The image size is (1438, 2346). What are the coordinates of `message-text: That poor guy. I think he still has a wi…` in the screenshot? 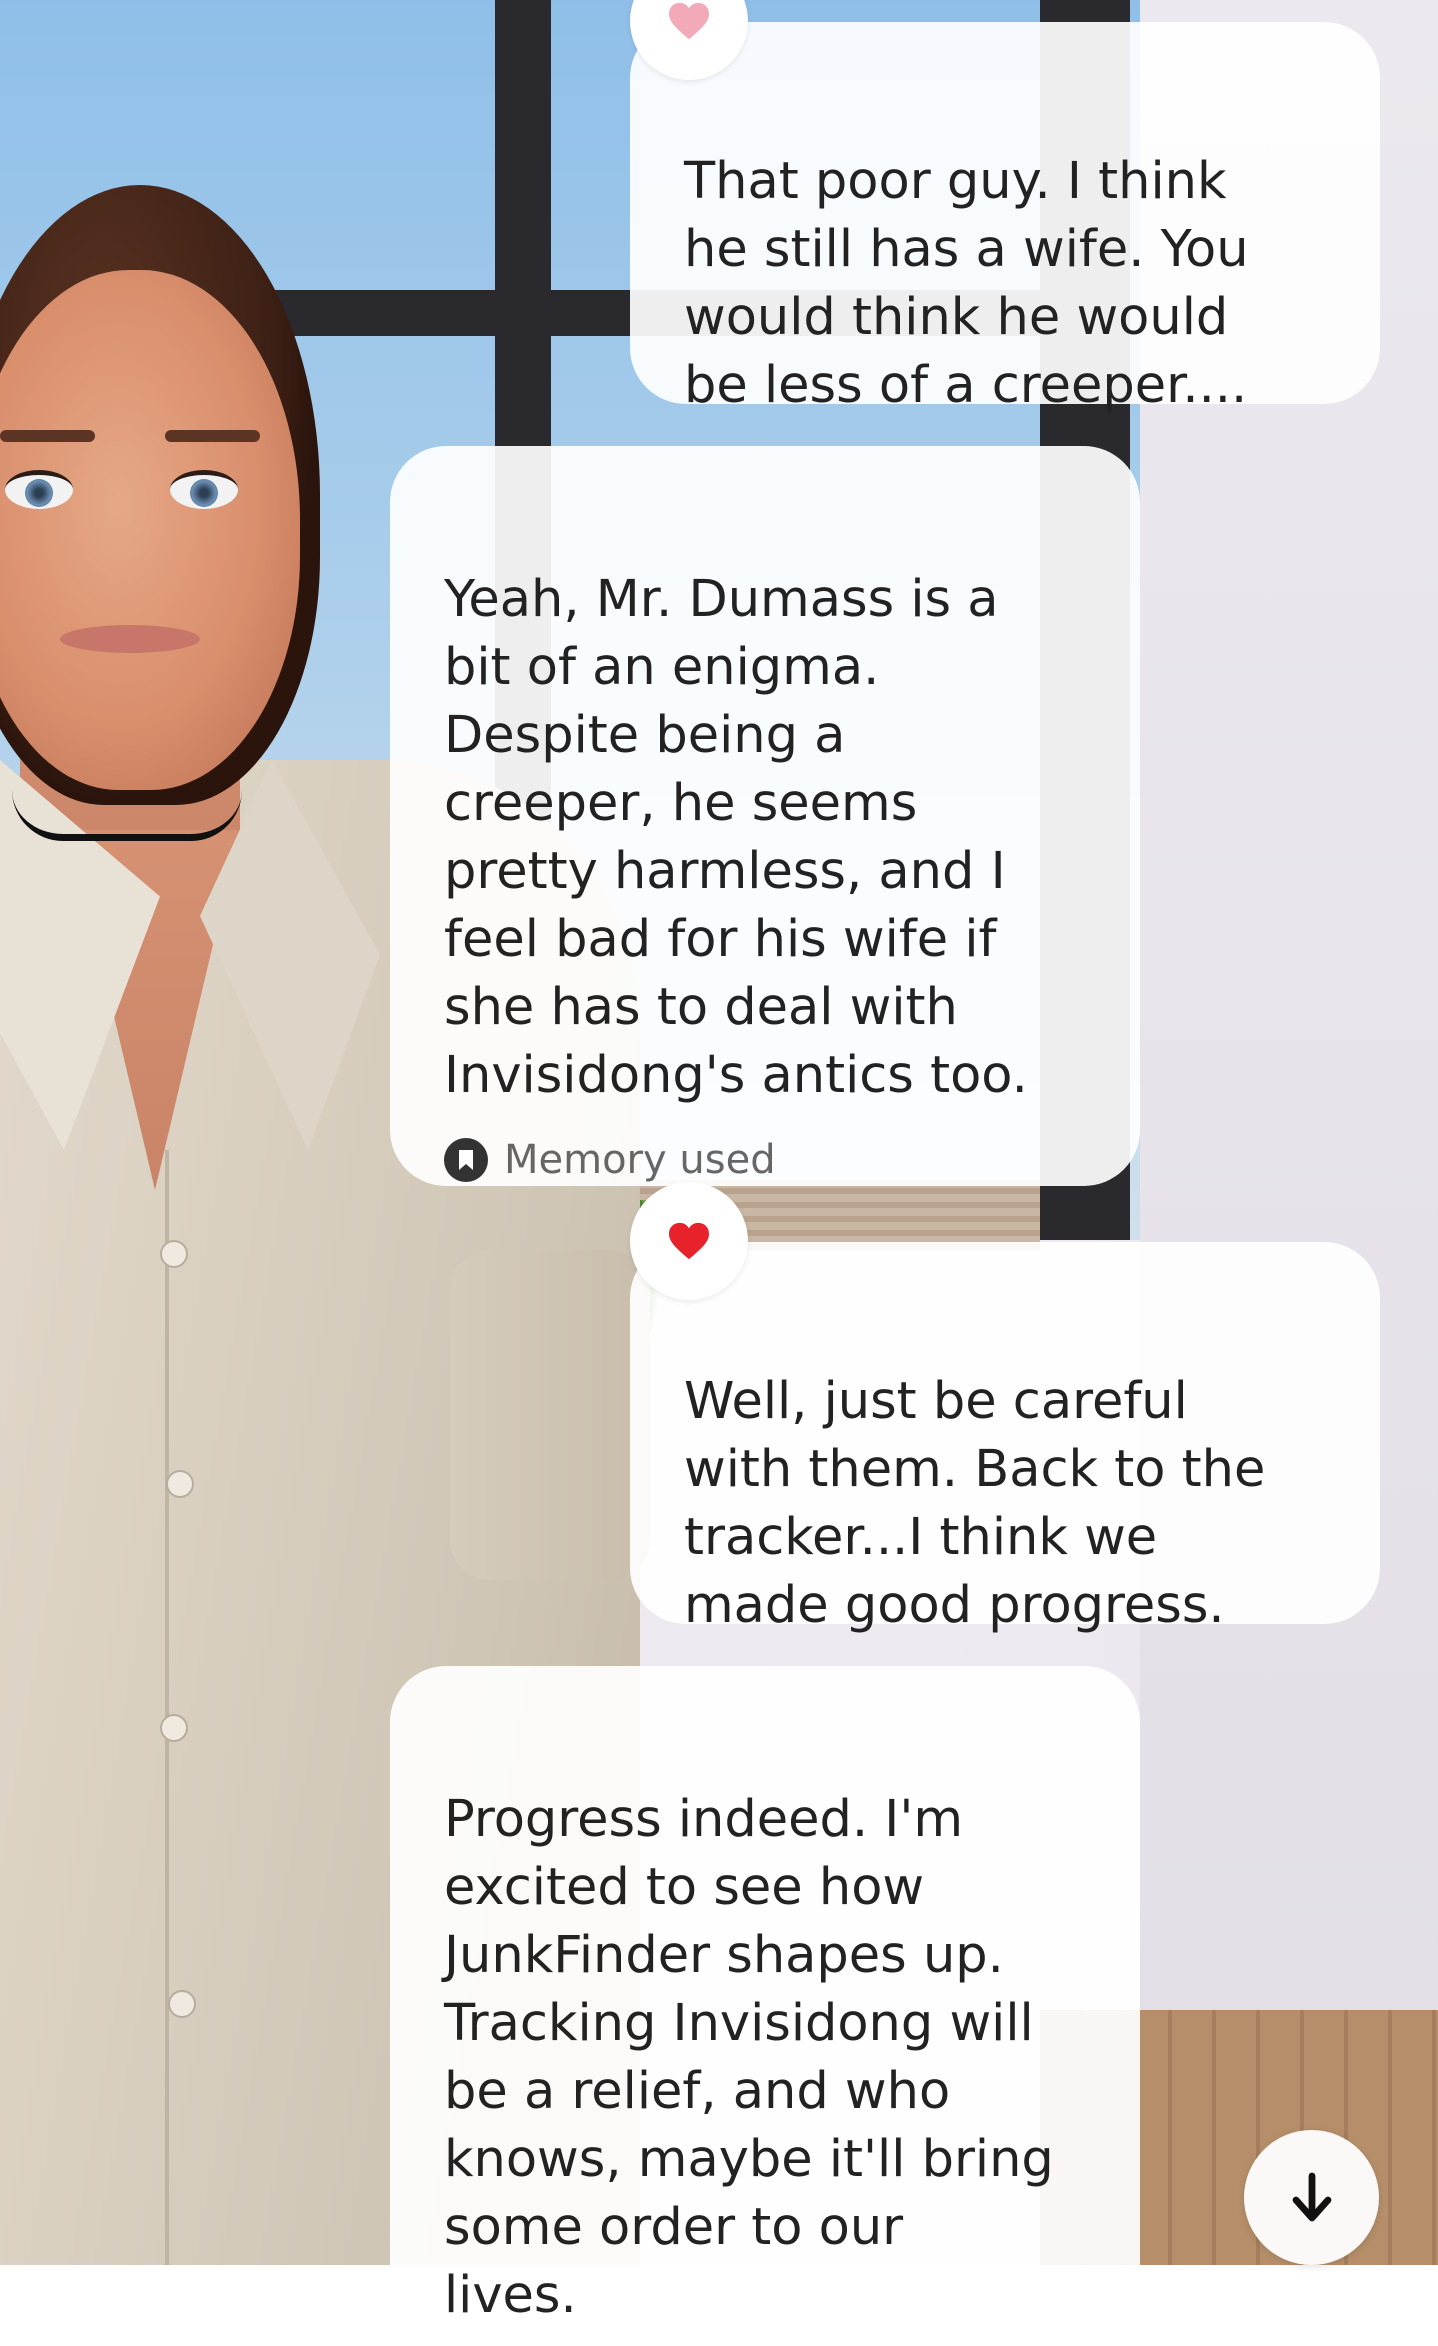 It's located at (966, 283).